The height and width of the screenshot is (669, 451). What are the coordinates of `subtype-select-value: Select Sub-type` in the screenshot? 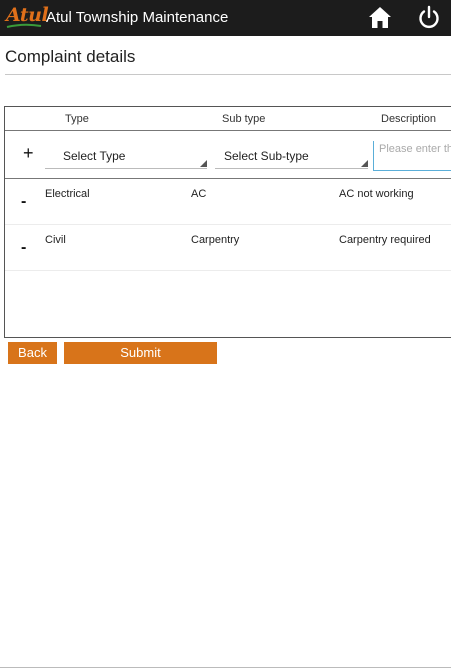 It's located at (266, 156).